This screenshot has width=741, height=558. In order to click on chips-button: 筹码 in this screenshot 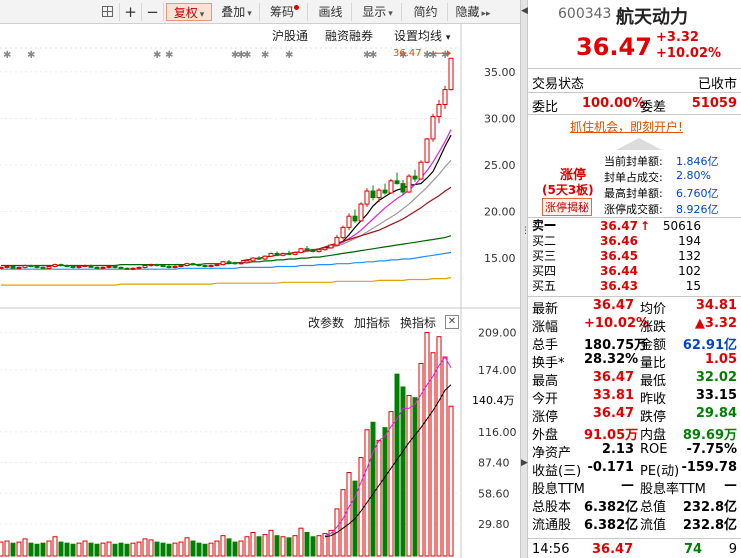, I will do `click(285, 12)`.